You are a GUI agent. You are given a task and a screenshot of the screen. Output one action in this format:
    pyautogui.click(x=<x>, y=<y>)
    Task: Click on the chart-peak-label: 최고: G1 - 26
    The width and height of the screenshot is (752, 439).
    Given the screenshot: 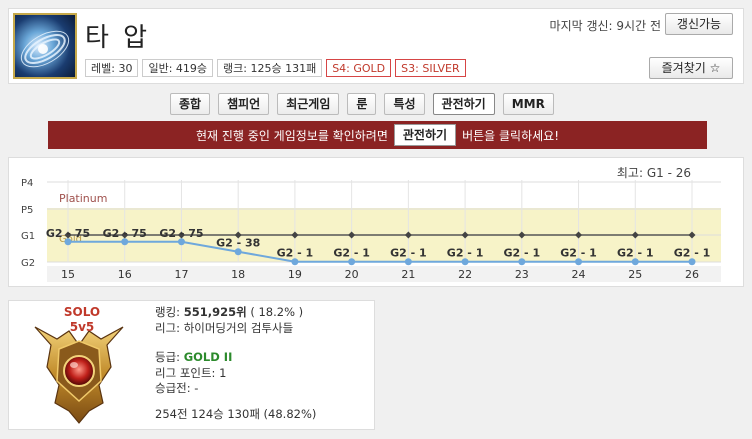 What is the action you would take?
    pyautogui.click(x=653, y=173)
    